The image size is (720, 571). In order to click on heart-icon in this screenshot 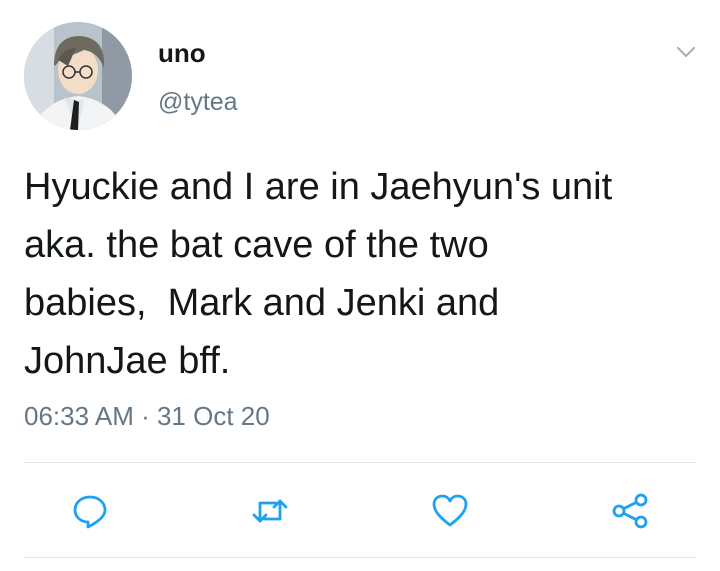, I will do `click(450, 510)`.